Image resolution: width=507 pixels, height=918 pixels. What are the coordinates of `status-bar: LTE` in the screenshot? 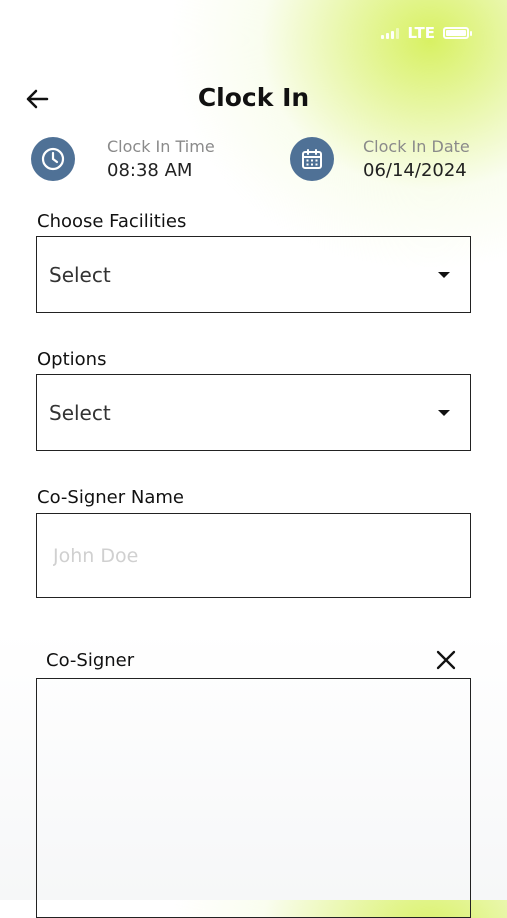 It's located at (426, 33).